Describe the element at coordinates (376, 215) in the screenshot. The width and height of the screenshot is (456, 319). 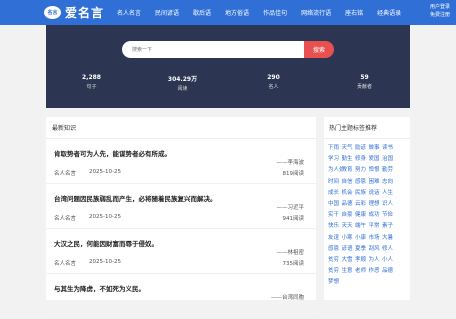
I see `tag-link: 成功` at that location.